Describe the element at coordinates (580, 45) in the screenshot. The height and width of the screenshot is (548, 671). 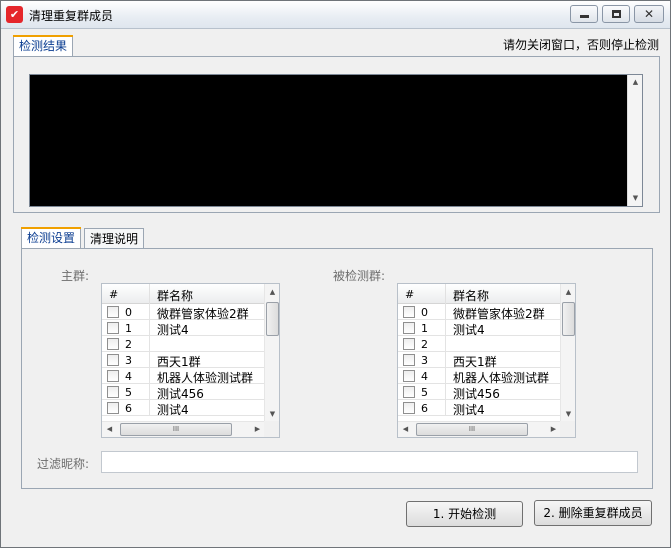
I see `warning-hint: 请勿关闭窗口，否则停止检测` at that location.